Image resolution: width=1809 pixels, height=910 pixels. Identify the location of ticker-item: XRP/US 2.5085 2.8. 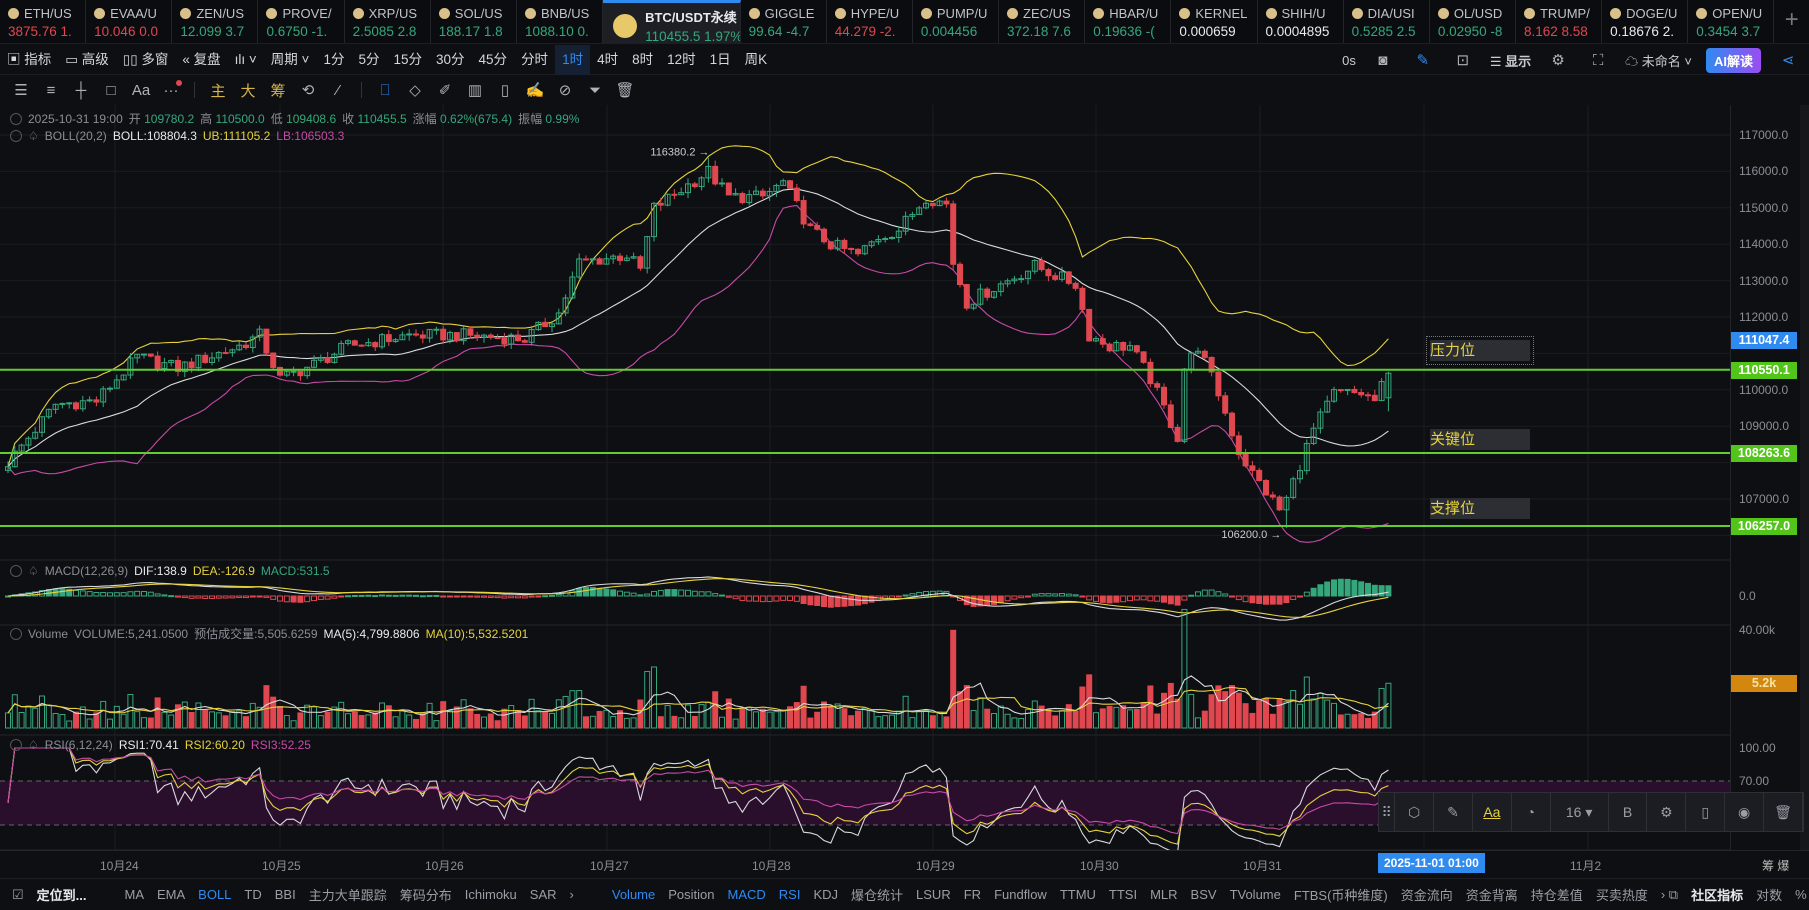
(388, 21).